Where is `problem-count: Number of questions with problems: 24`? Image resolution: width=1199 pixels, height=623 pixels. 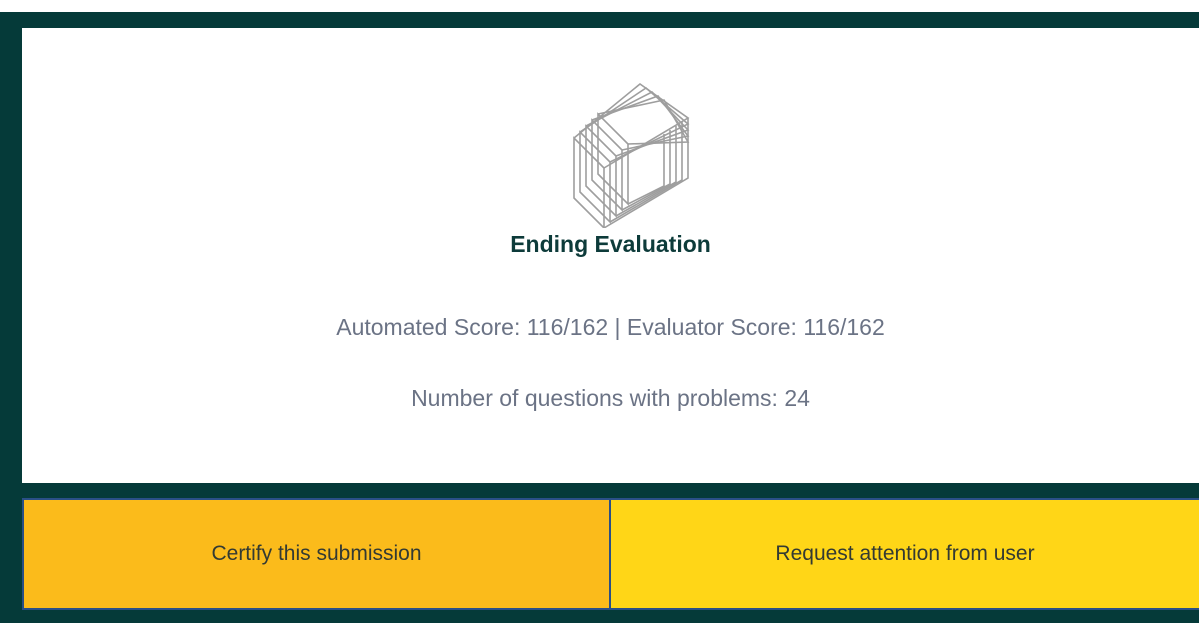
problem-count: Number of questions with problems: 24 is located at coordinates (610, 398).